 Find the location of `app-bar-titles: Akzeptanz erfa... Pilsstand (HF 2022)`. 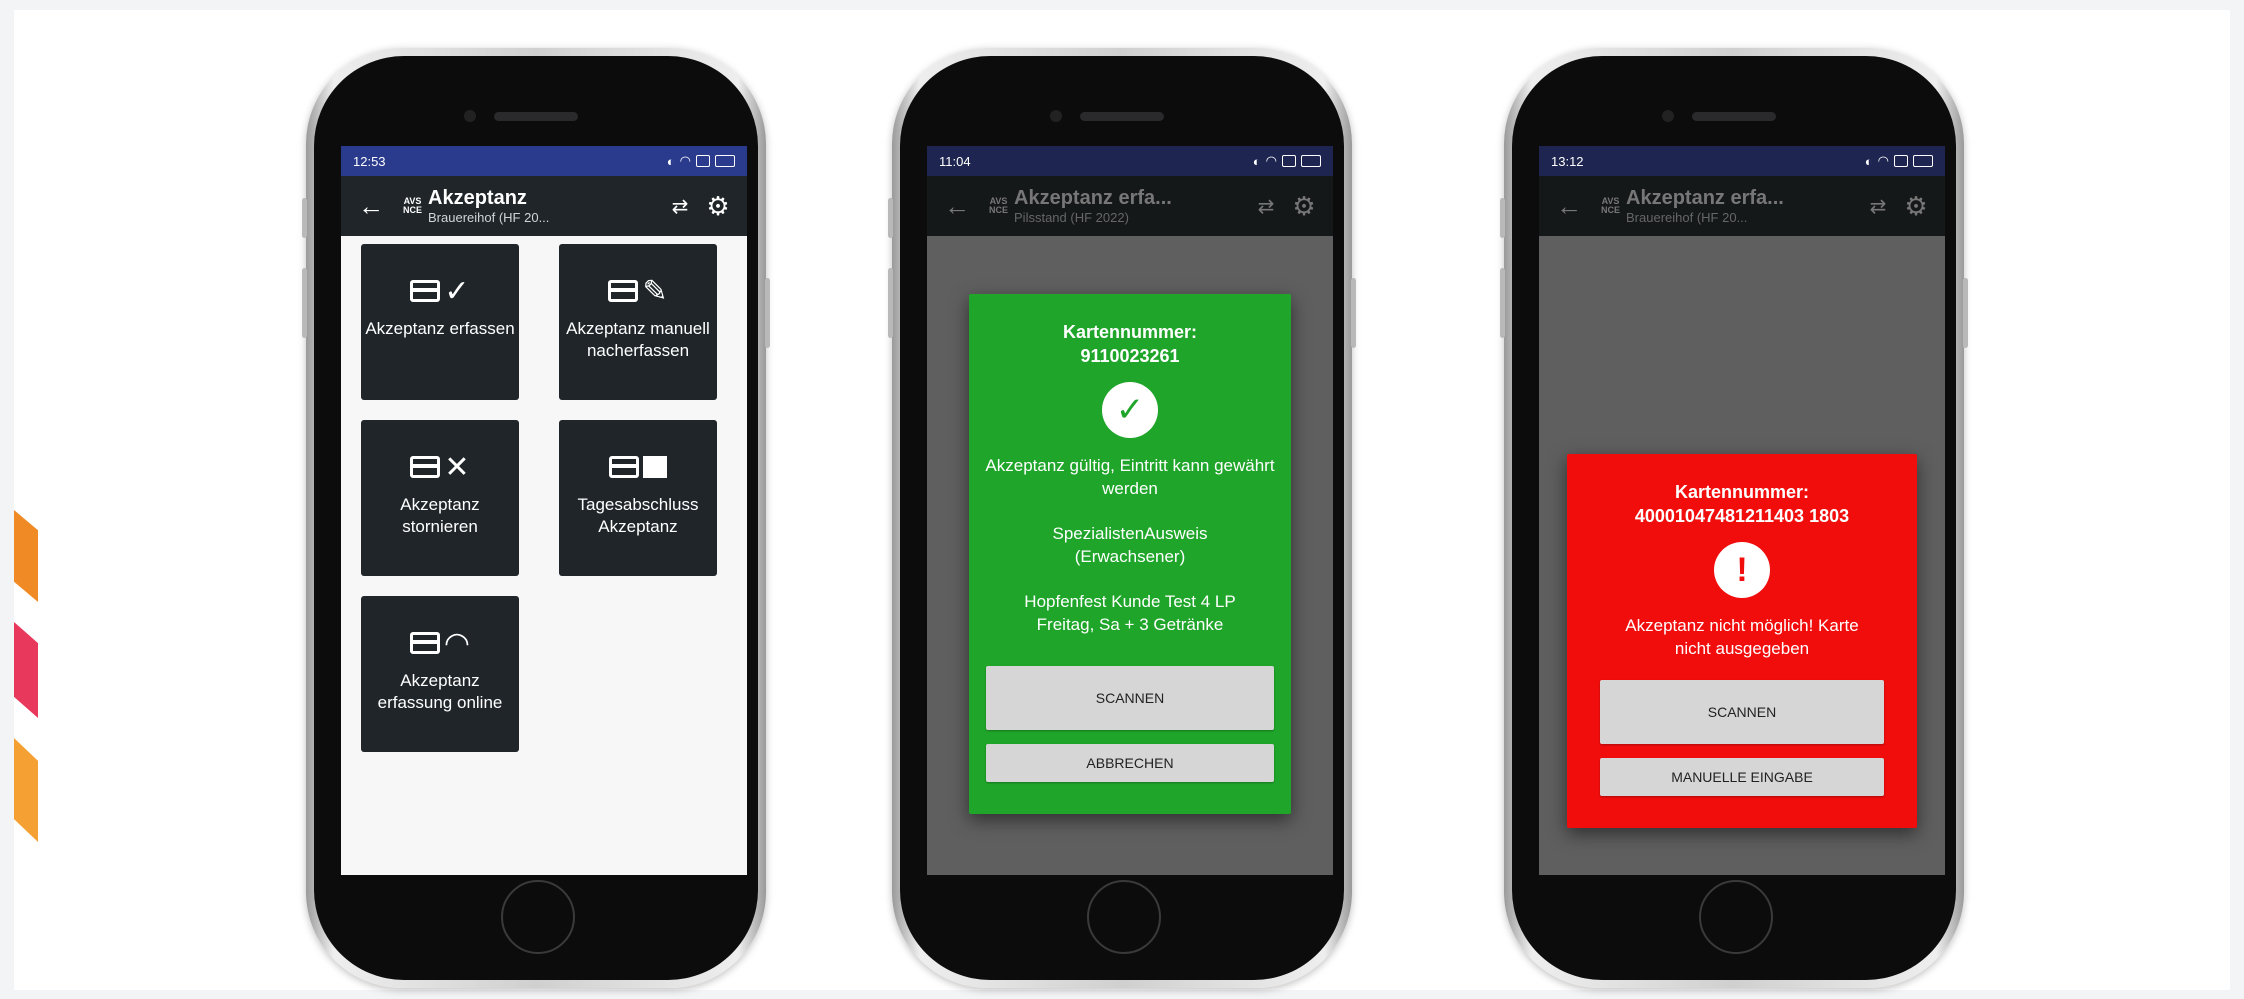

app-bar-titles: Akzeptanz erfa... Pilsstand (HF 2022) is located at coordinates (1130, 206).